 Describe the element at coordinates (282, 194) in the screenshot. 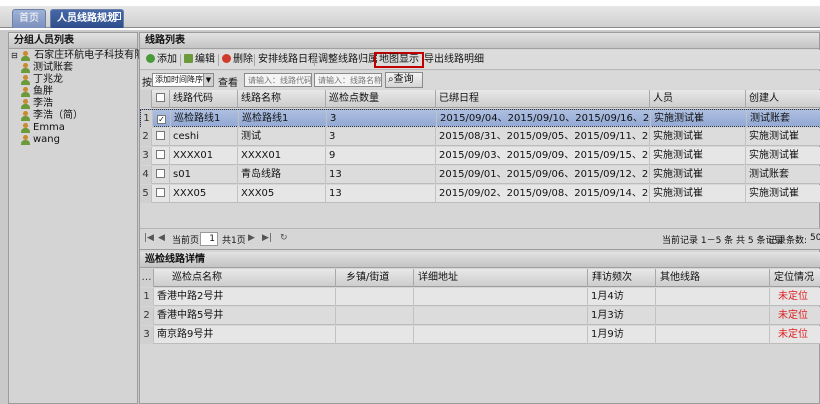

I see `route-name: XXX05` at that location.